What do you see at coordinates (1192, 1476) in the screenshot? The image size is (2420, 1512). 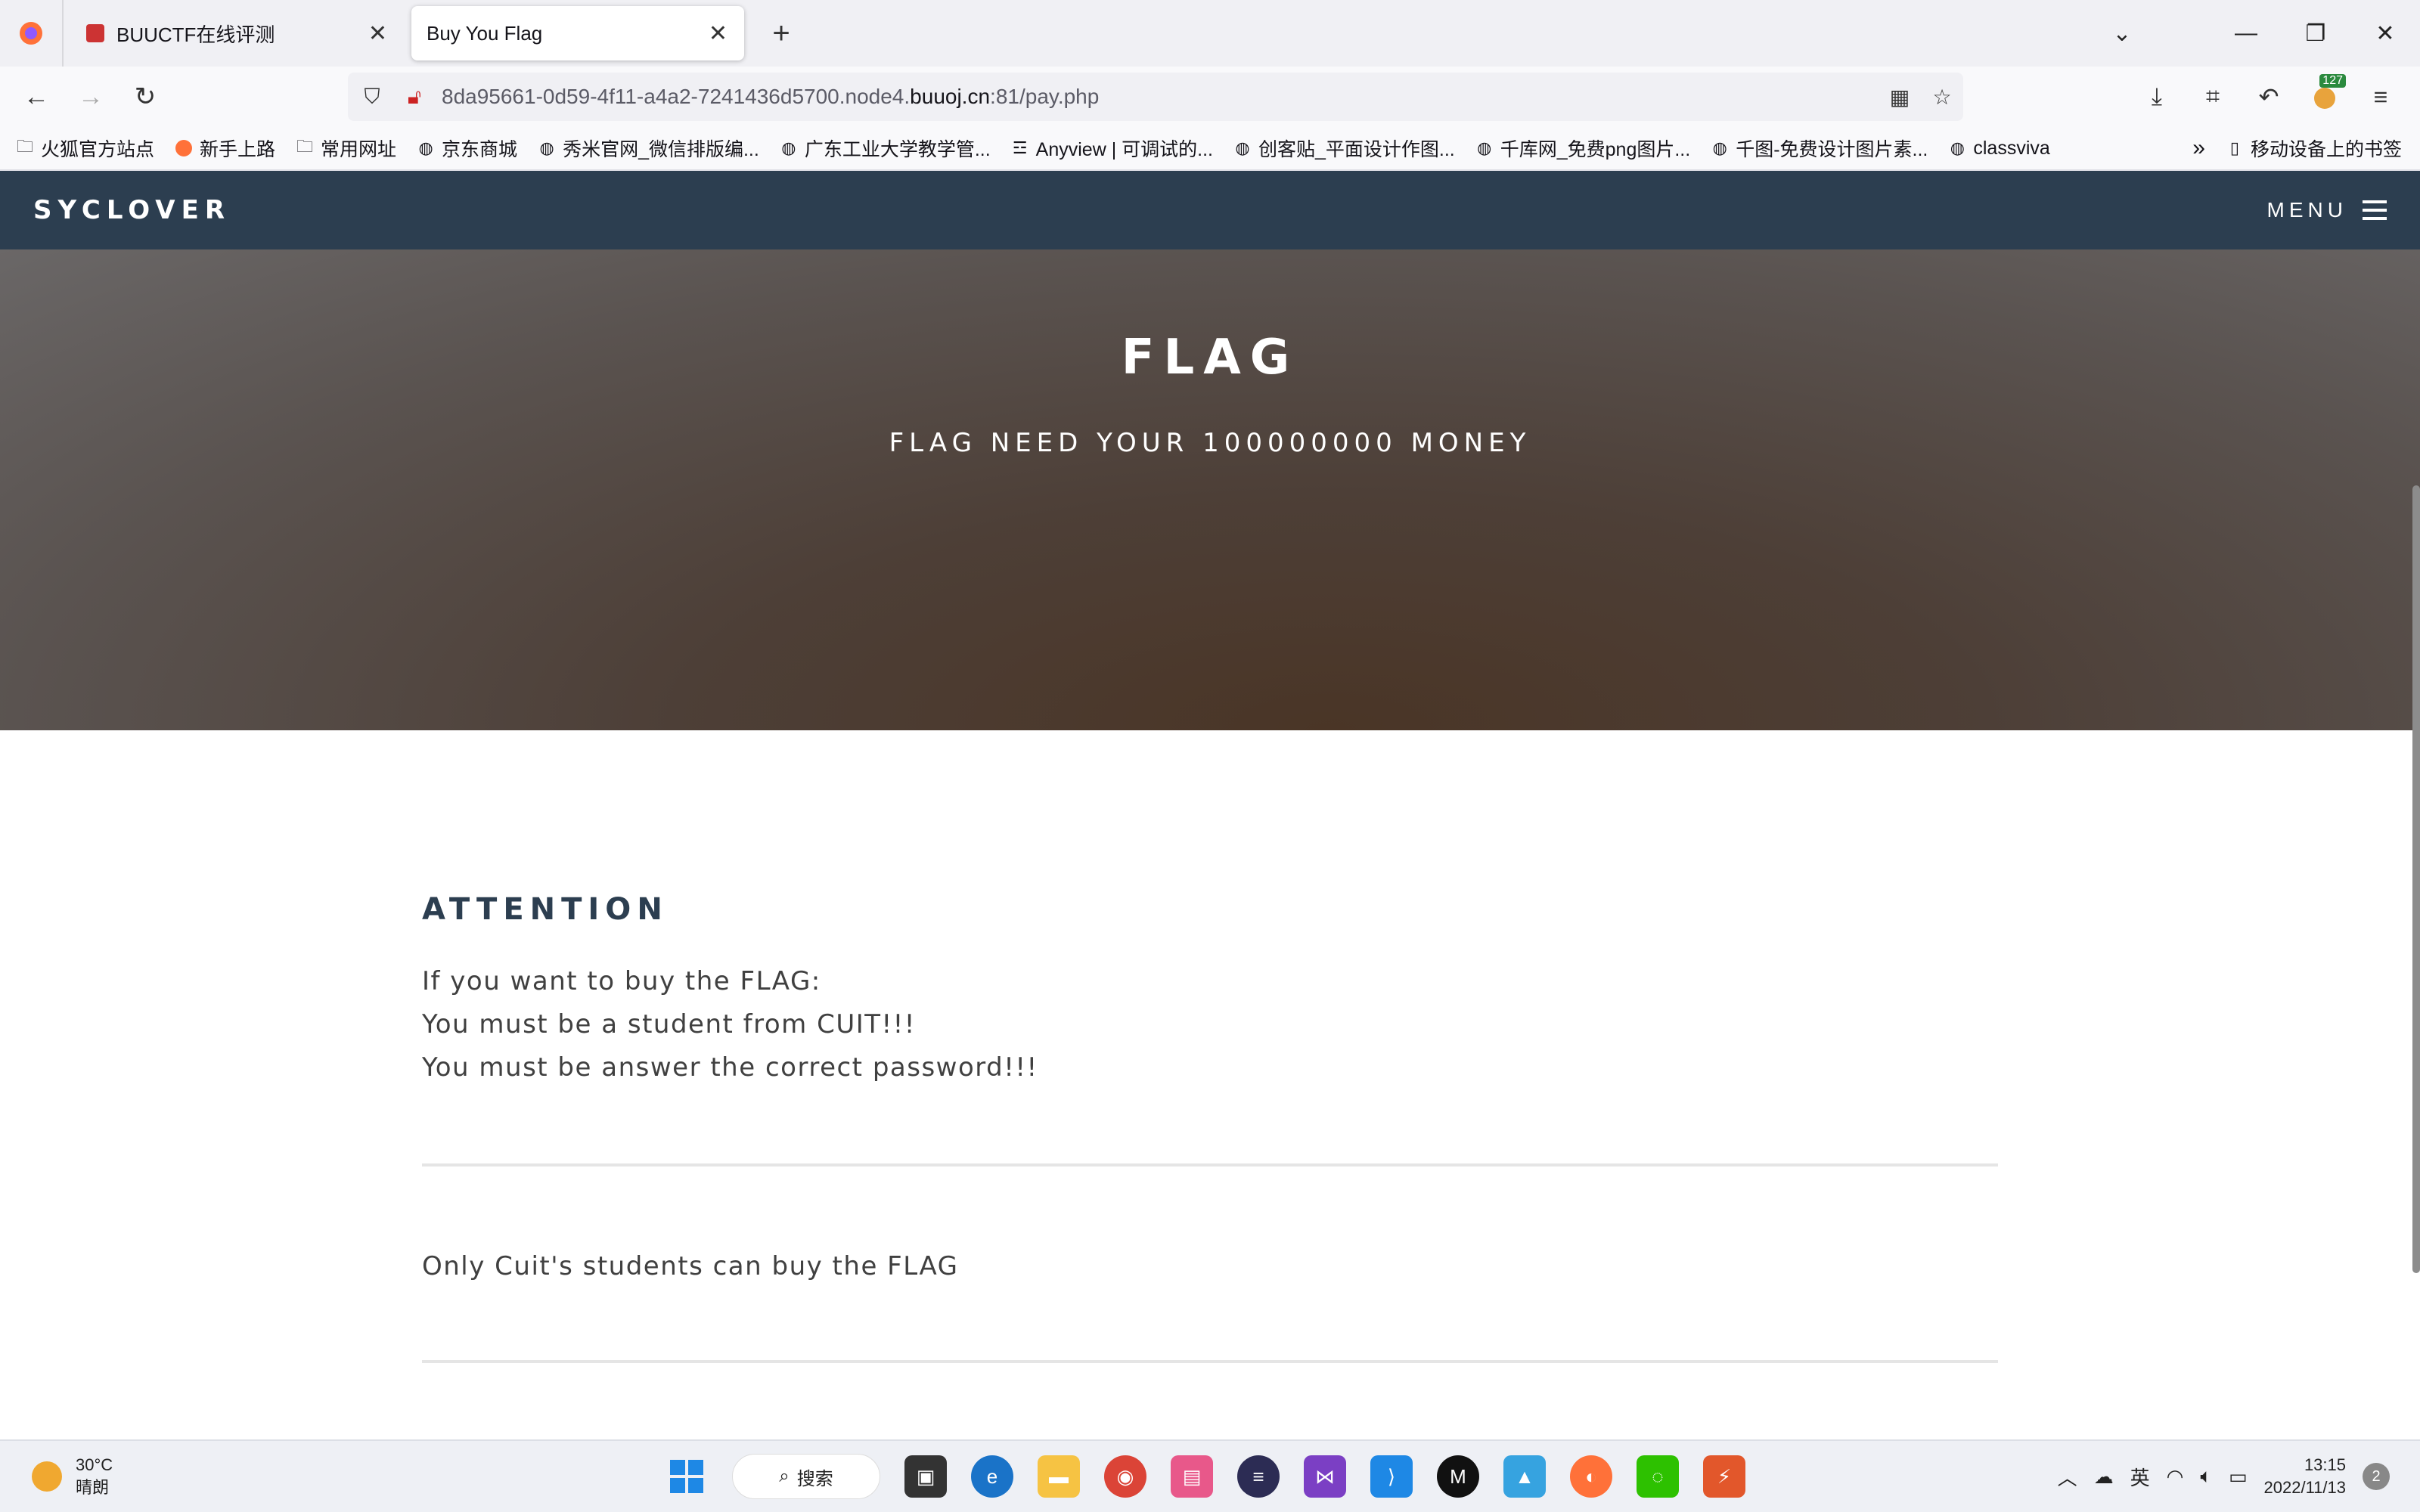 I see `bilibili-icon: ▤` at bounding box center [1192, 1476].